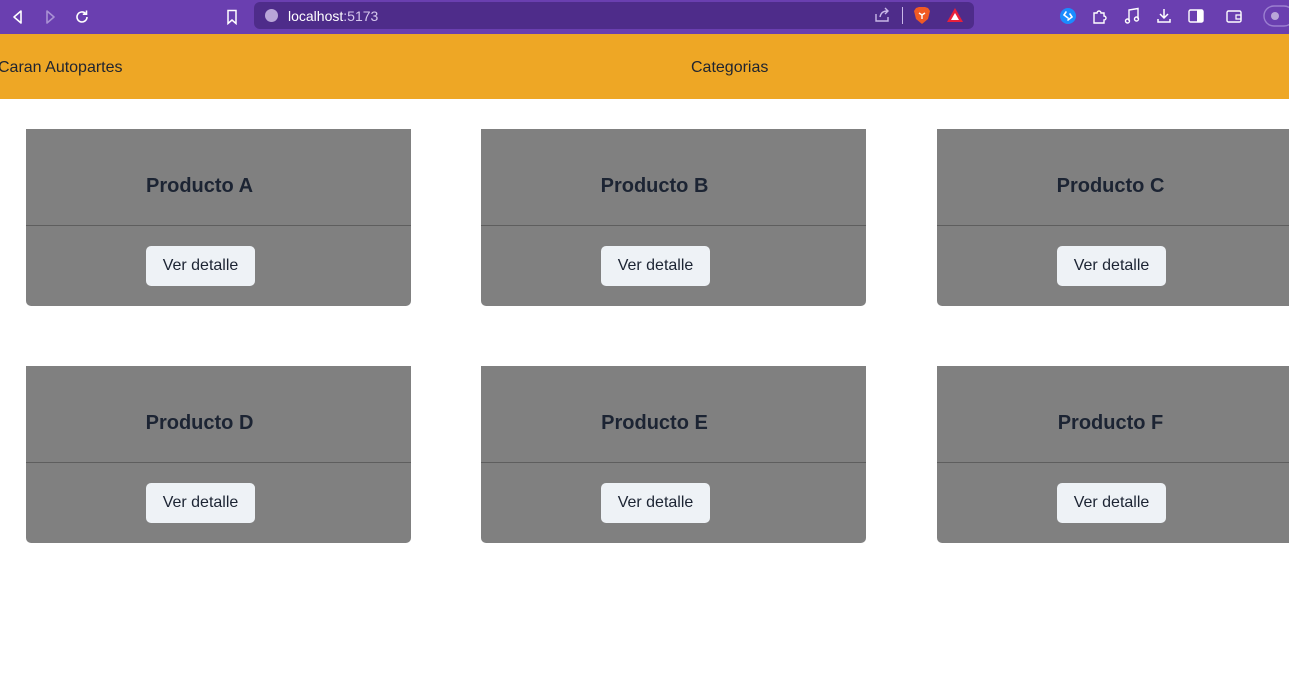 The height and width of the screenshot is (696, 1289). Describe the element at coordinates (18, 17) in the screenshot. I see `back-icon` at that location.